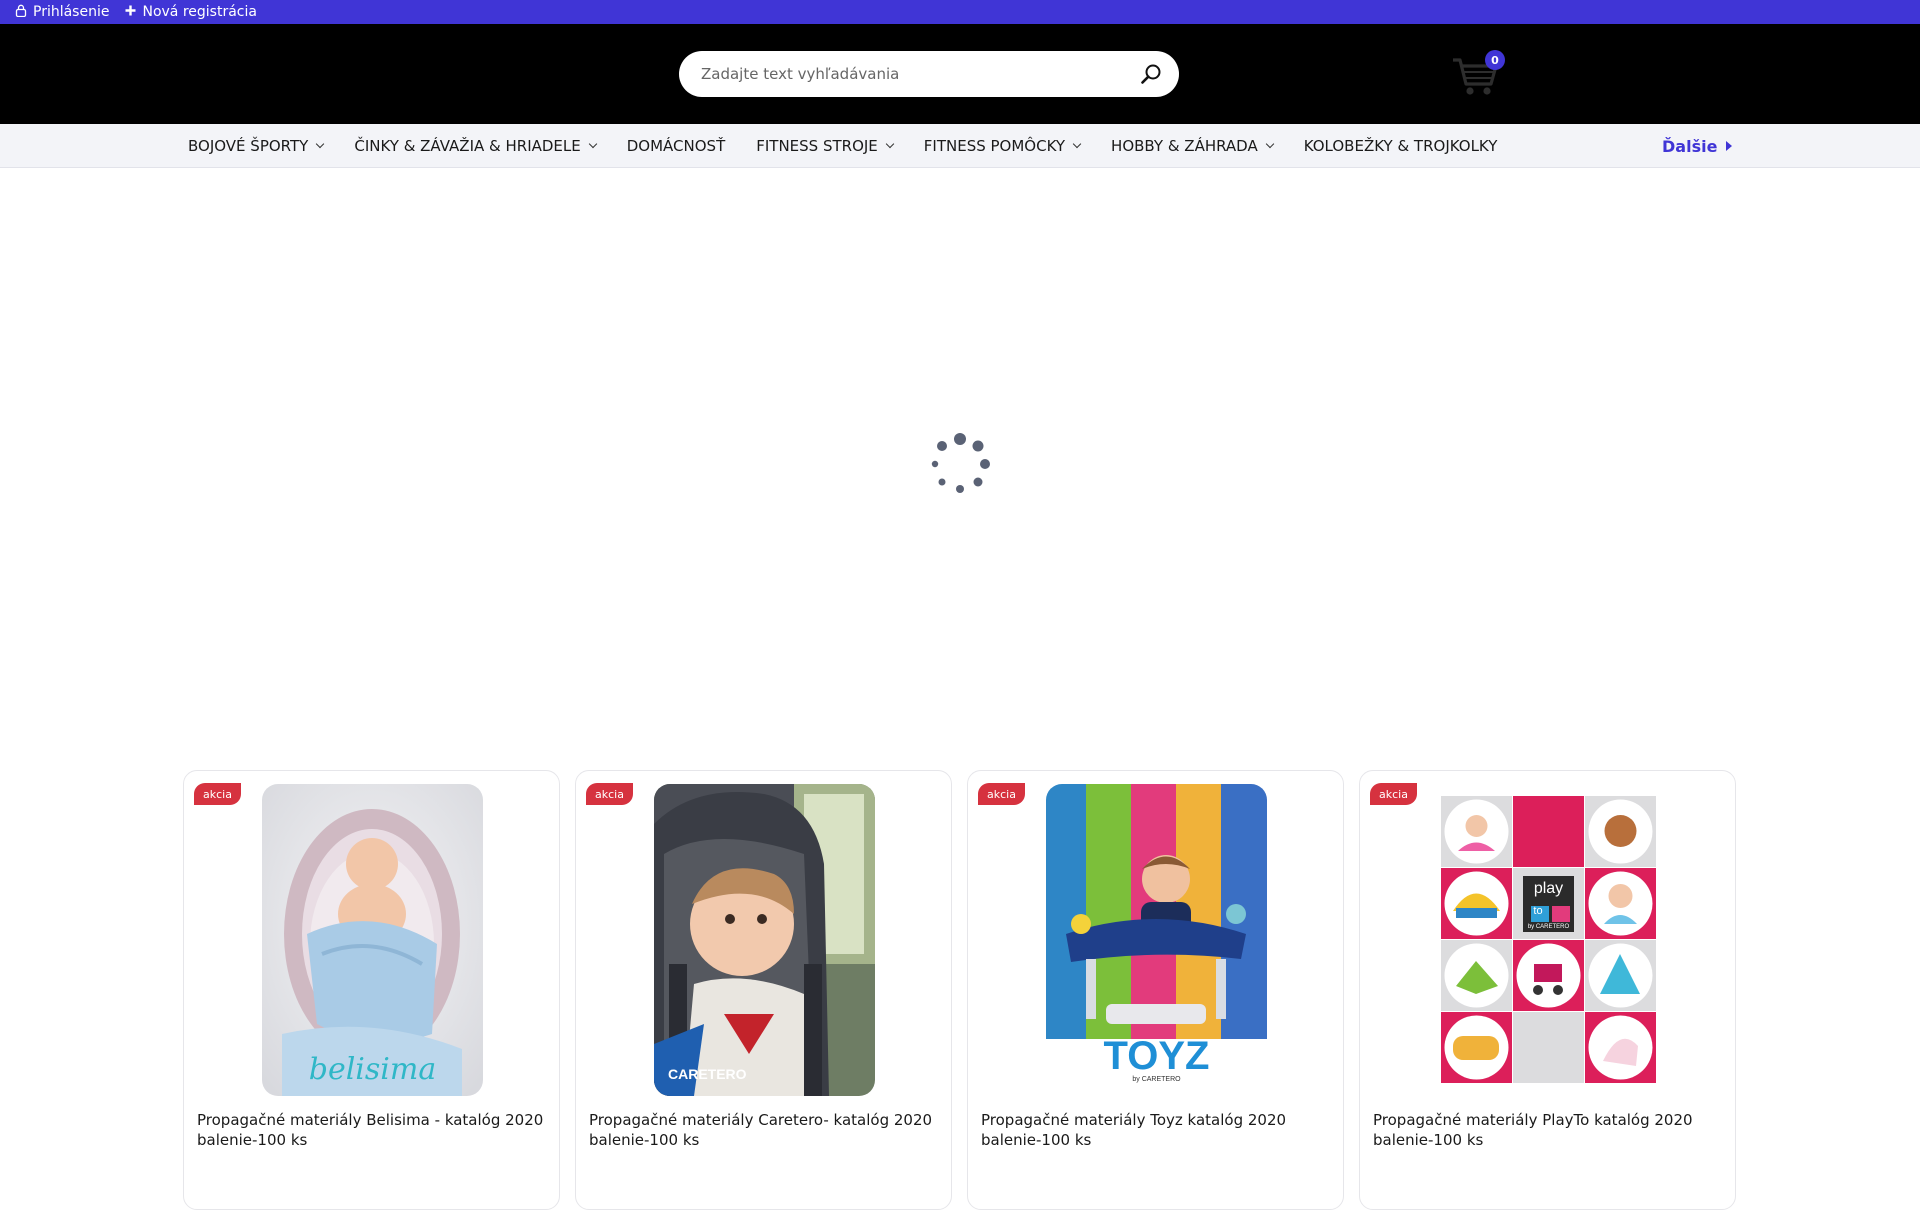  What do you see at coordinates (248, 146) in the screenshot?
I see `nav-item-label: BOJOVÉ ŠPORTY` at bounding box center [248, 146].